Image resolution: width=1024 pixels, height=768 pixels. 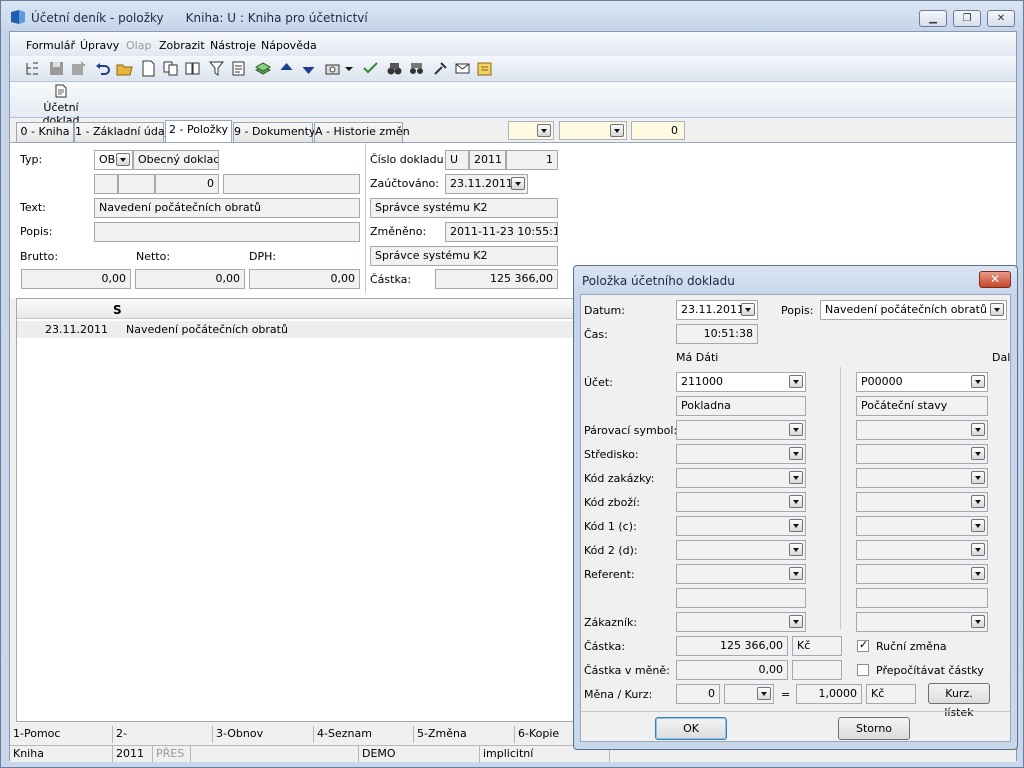 What do you see at coordinates (922, 454) in the screenshot?
I see `stredisko-dal` at bounding box center [922, 454].